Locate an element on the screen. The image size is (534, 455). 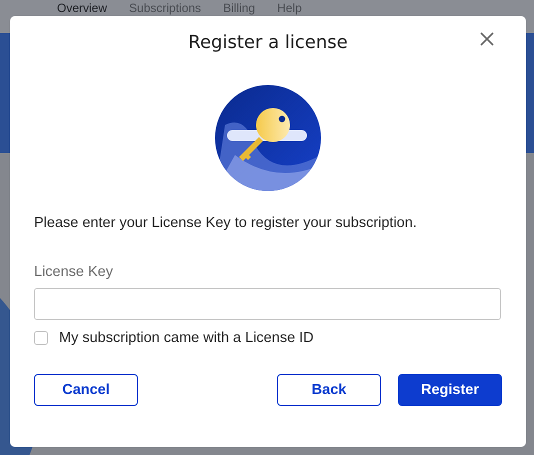
license-key-field is located at coordinates (267, 304).